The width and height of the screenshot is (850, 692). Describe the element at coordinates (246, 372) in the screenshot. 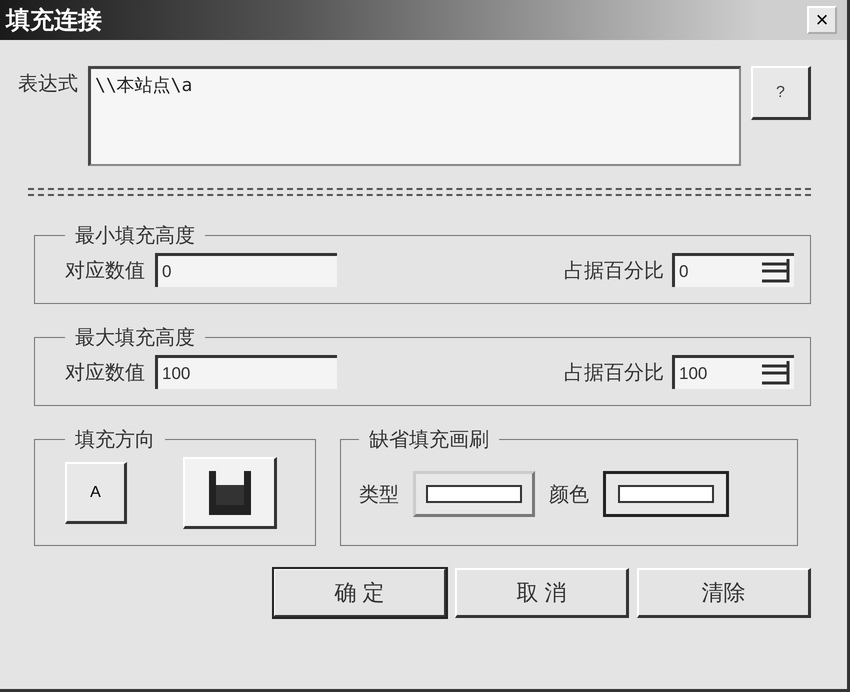

I see `value-field: 100` at that location.